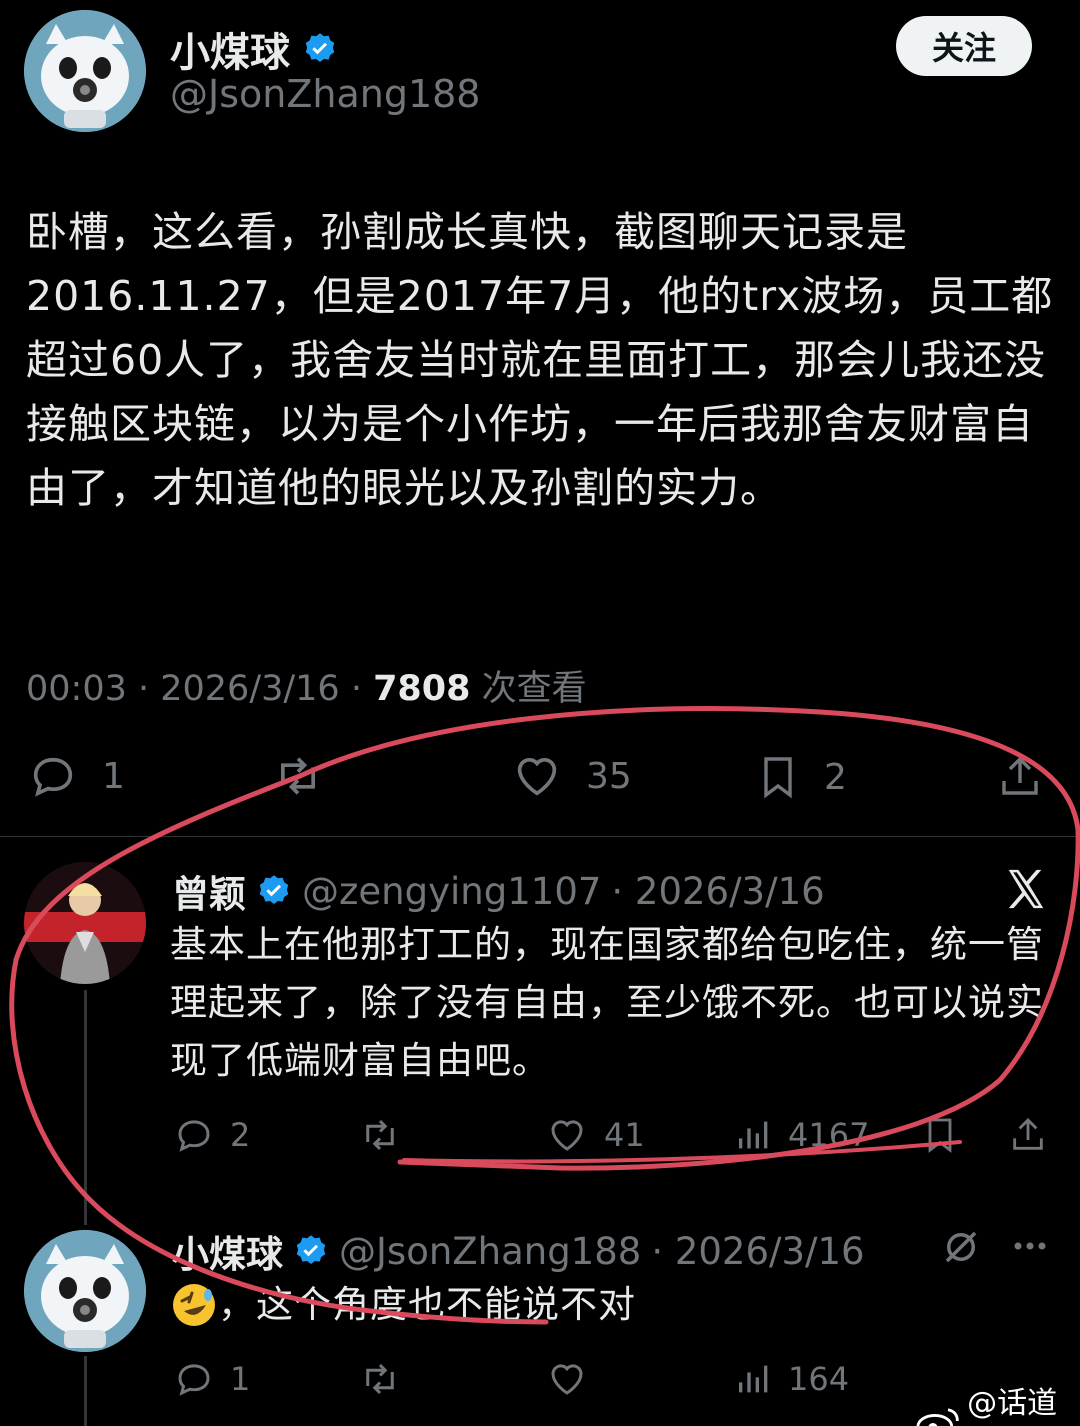 This screenshot has width=1080, height=1426. Describe the element at coordinates (571, 776) in the screenshot. I see `like-button: 35` at that location.